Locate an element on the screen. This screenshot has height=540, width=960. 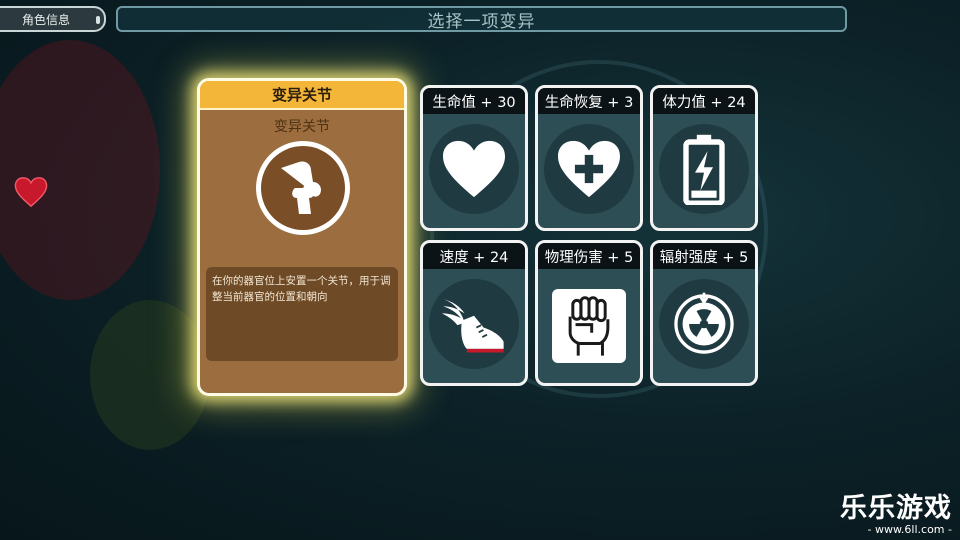
heart-icon is located at coordinates (474, 169).